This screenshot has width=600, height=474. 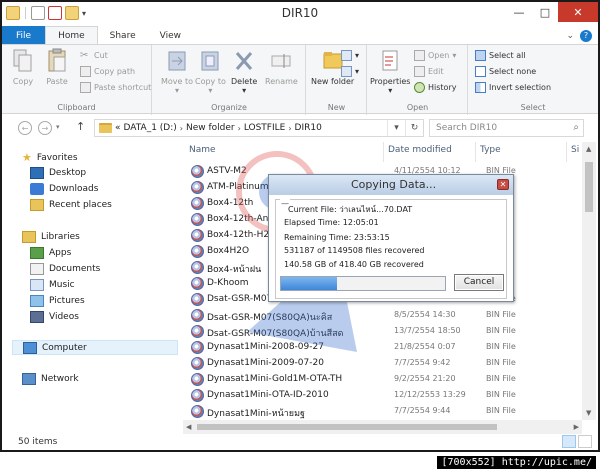 I want to click on scroll-left-icon: ◀, so click(x=188, y=427).